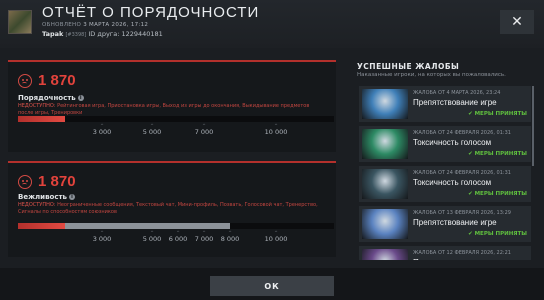 This screenshot has height=300, width=544. I want to click on user-tag: [#3398], so click(76, 35).